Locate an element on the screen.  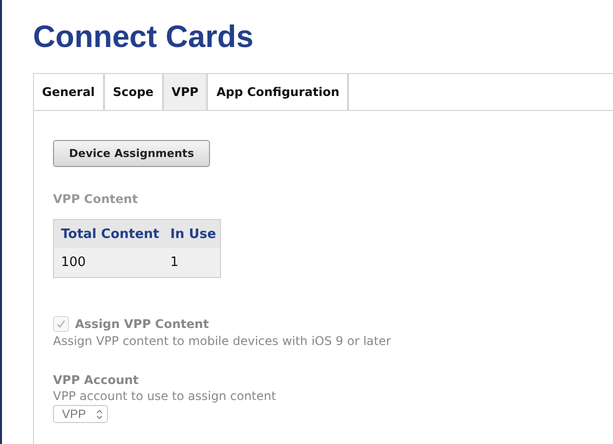
tab: VPP is located at coordinates (186, 92).